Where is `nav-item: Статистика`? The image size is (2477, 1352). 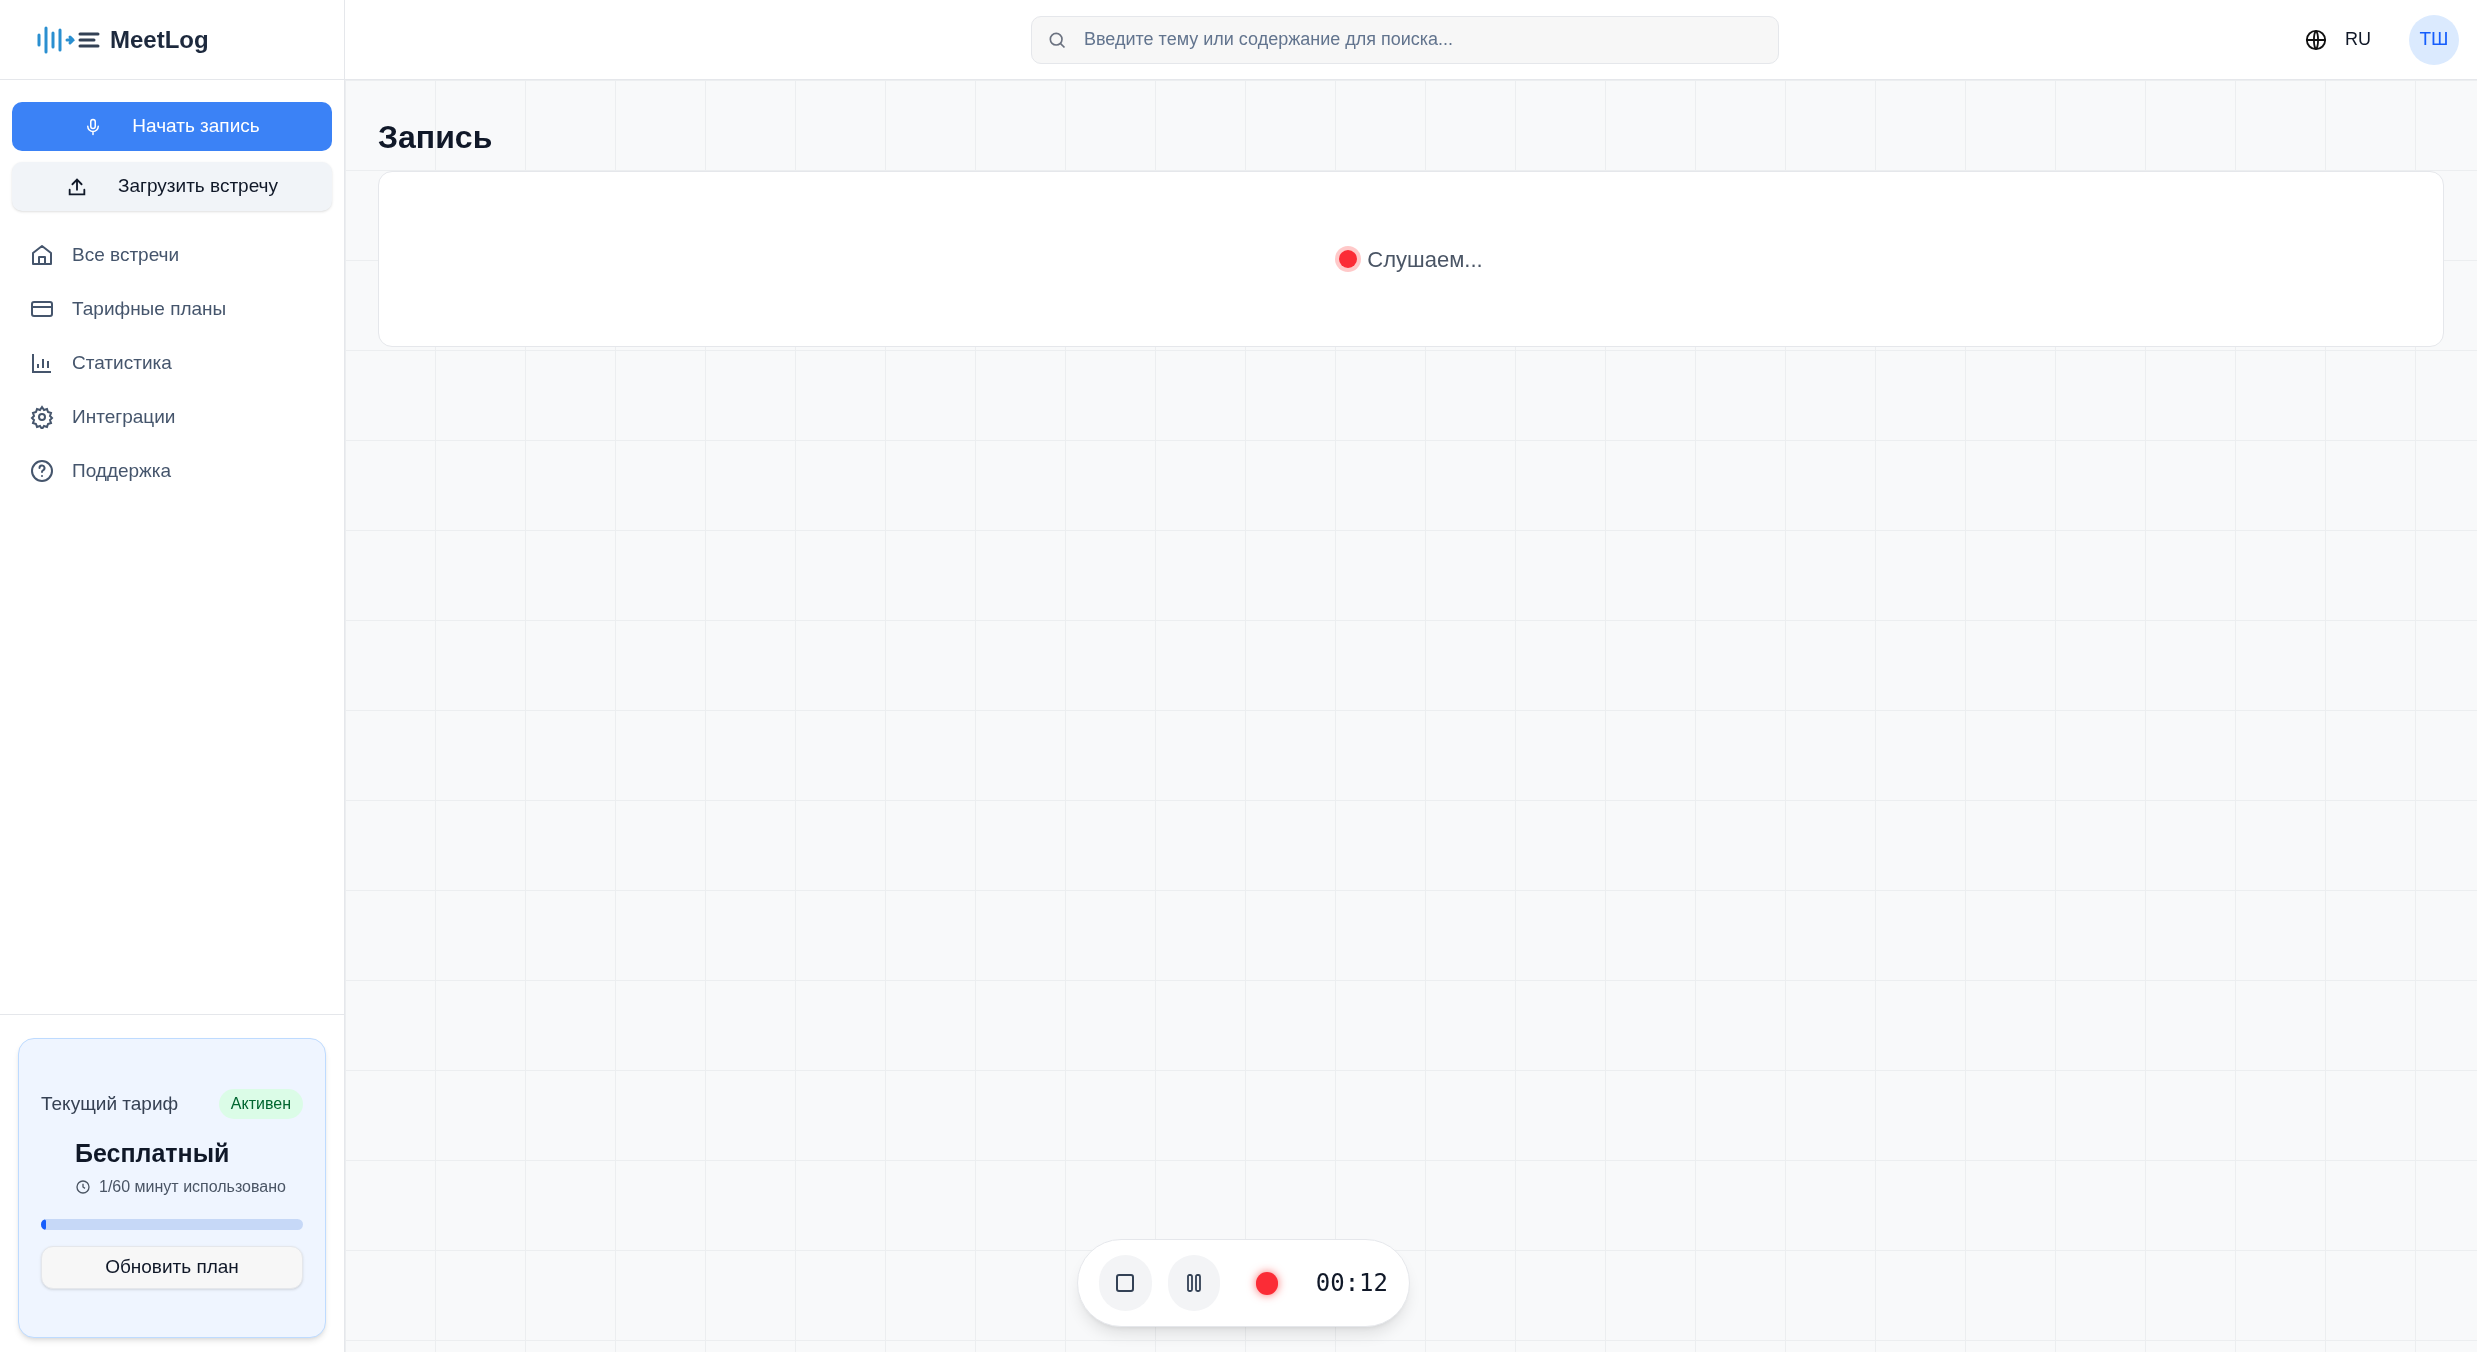 nav-item: Статистика is located at coordinates (172, 363).